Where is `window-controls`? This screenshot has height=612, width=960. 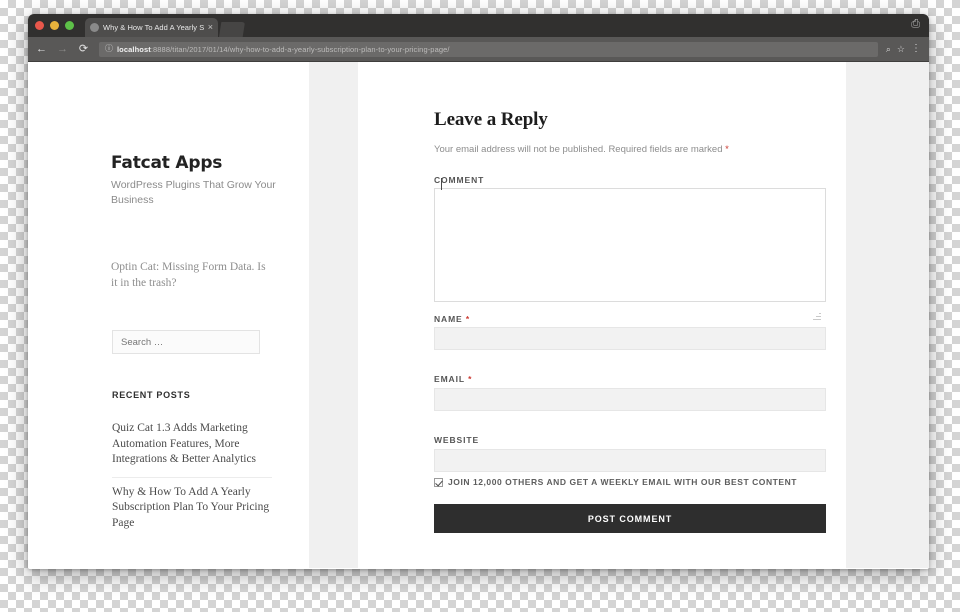 window-controls is located at coordinates (54, 25).